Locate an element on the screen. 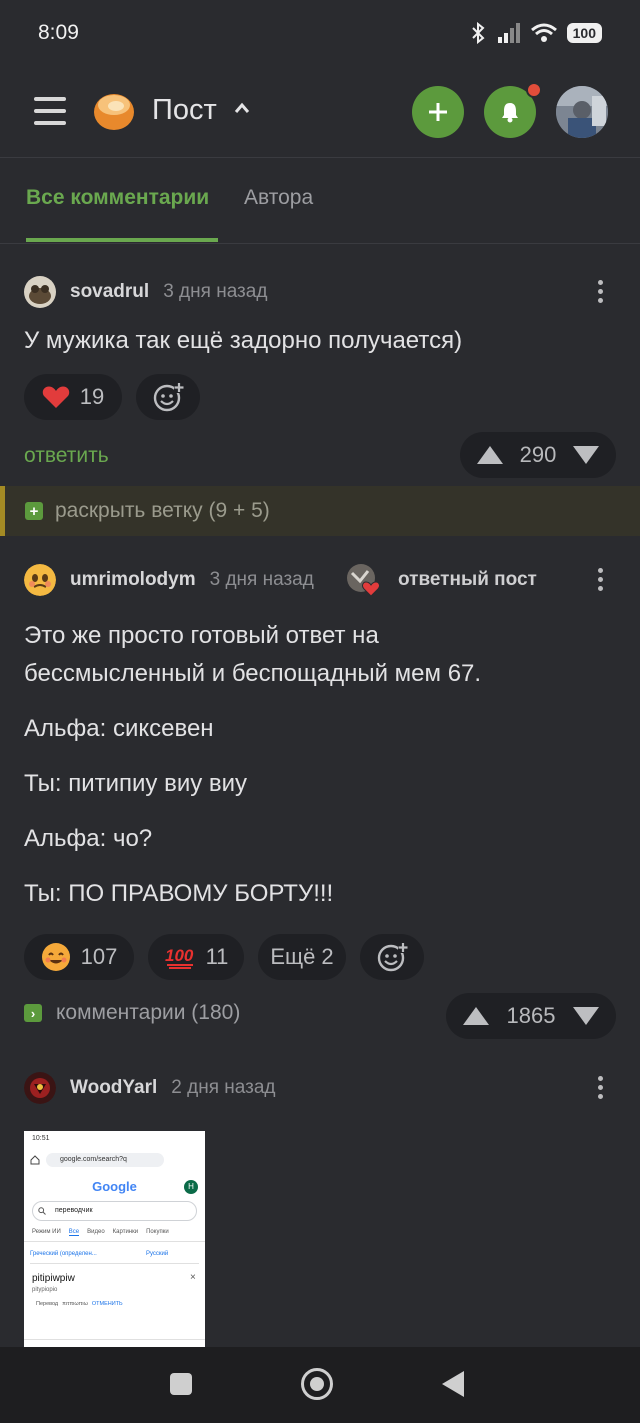 This screenshot has height=1423, width=640. thumb-hint: Перевод πιτπιωπιω ОТМЕНИТЬ is located at coordinates (79, 1304).